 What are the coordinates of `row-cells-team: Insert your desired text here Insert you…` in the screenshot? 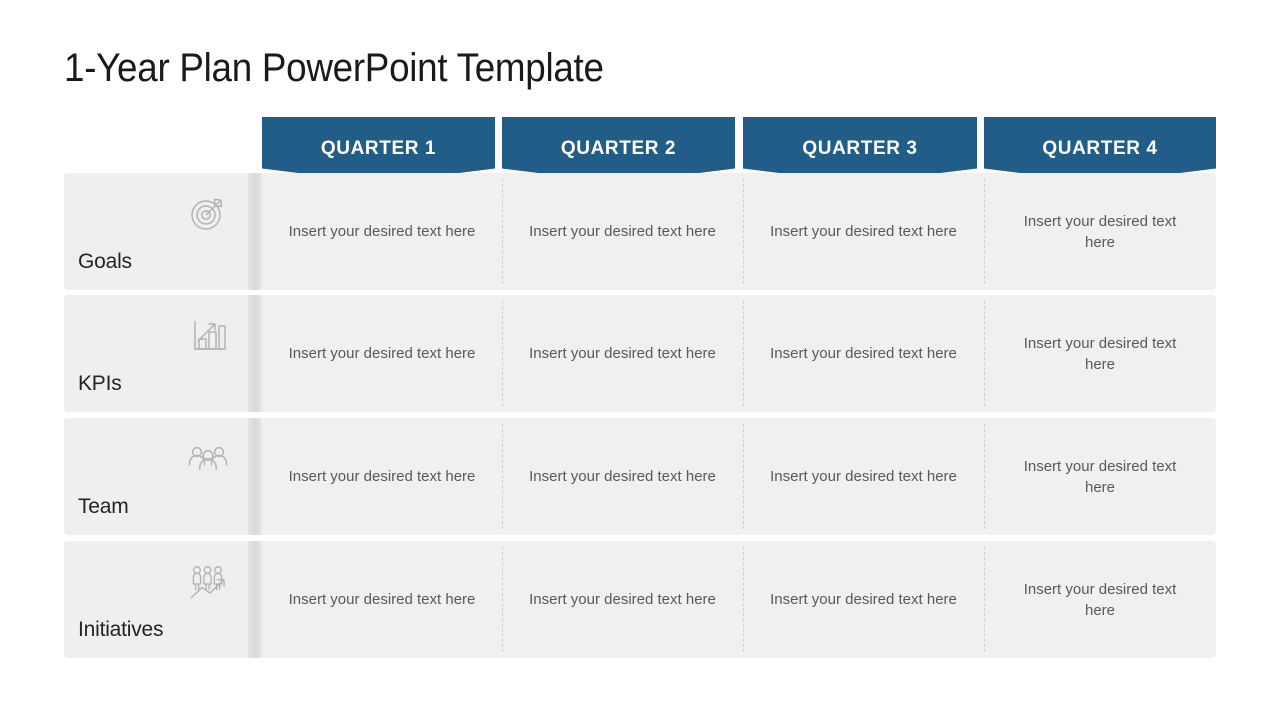 It's located at (739, 476).